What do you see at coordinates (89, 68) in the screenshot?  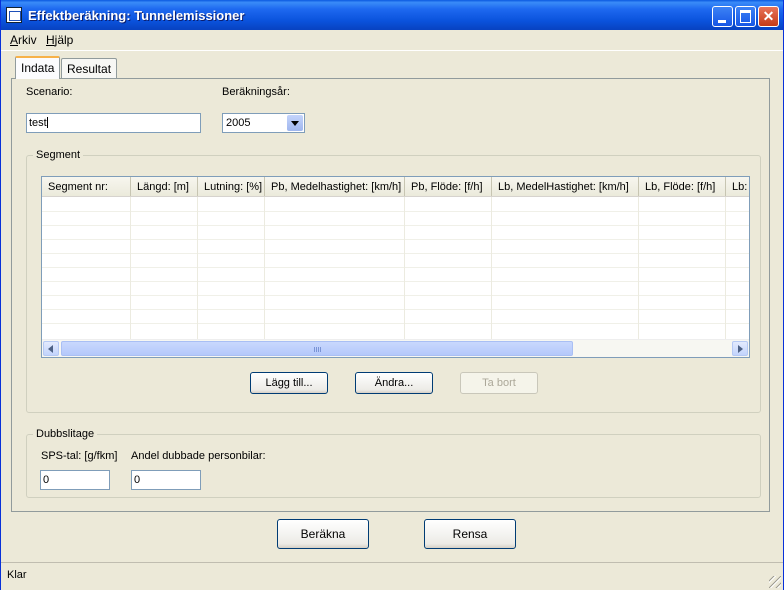 I see `tab-resultat: Resultat` at bounding box center [89, 68].